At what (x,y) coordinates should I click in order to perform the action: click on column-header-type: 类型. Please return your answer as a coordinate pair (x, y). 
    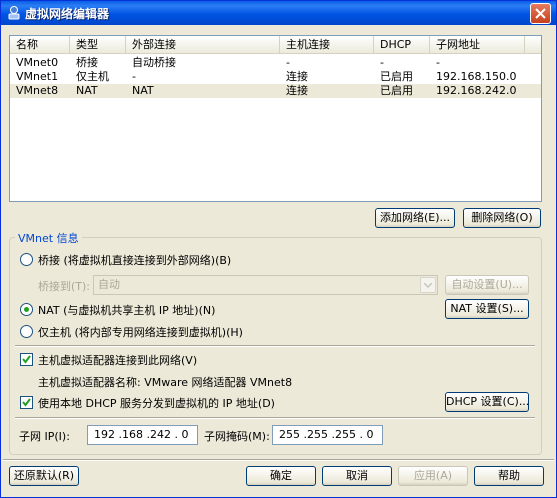
    Looking at the image, I should click on (98, 45).